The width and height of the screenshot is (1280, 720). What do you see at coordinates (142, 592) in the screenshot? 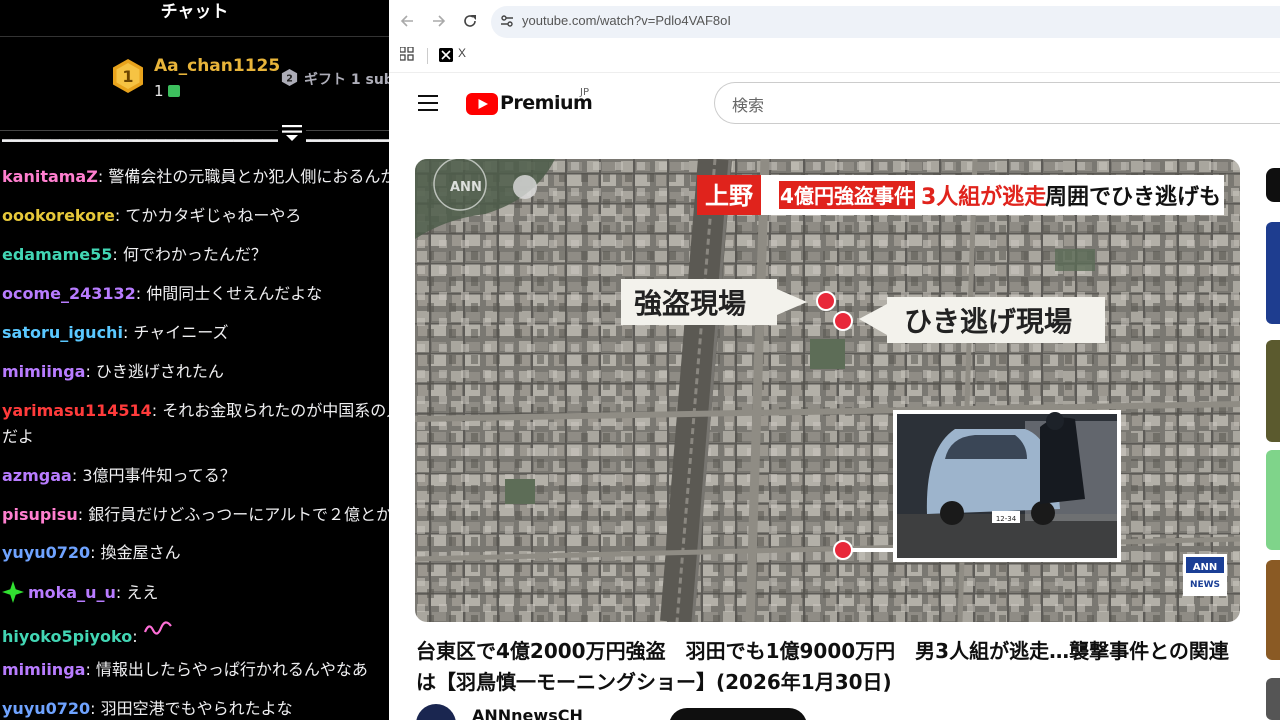
I see `chat-text: ええ` at bounding box center [142, 592].